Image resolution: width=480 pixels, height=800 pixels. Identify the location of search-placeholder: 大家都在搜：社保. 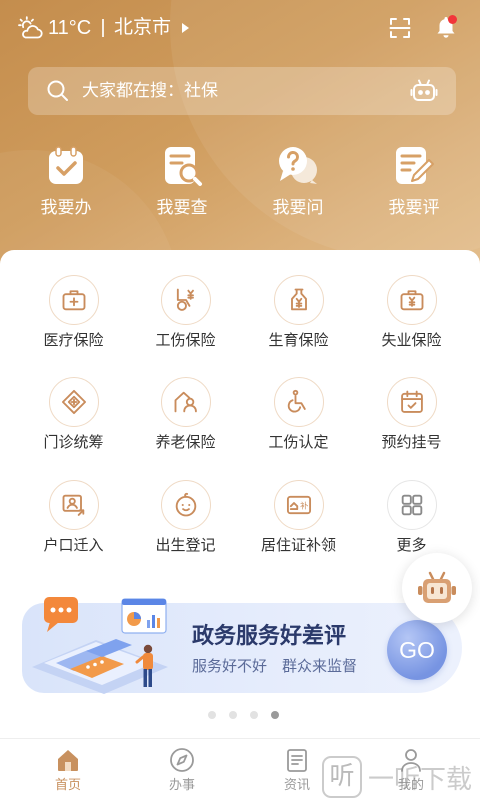
(150, 91).